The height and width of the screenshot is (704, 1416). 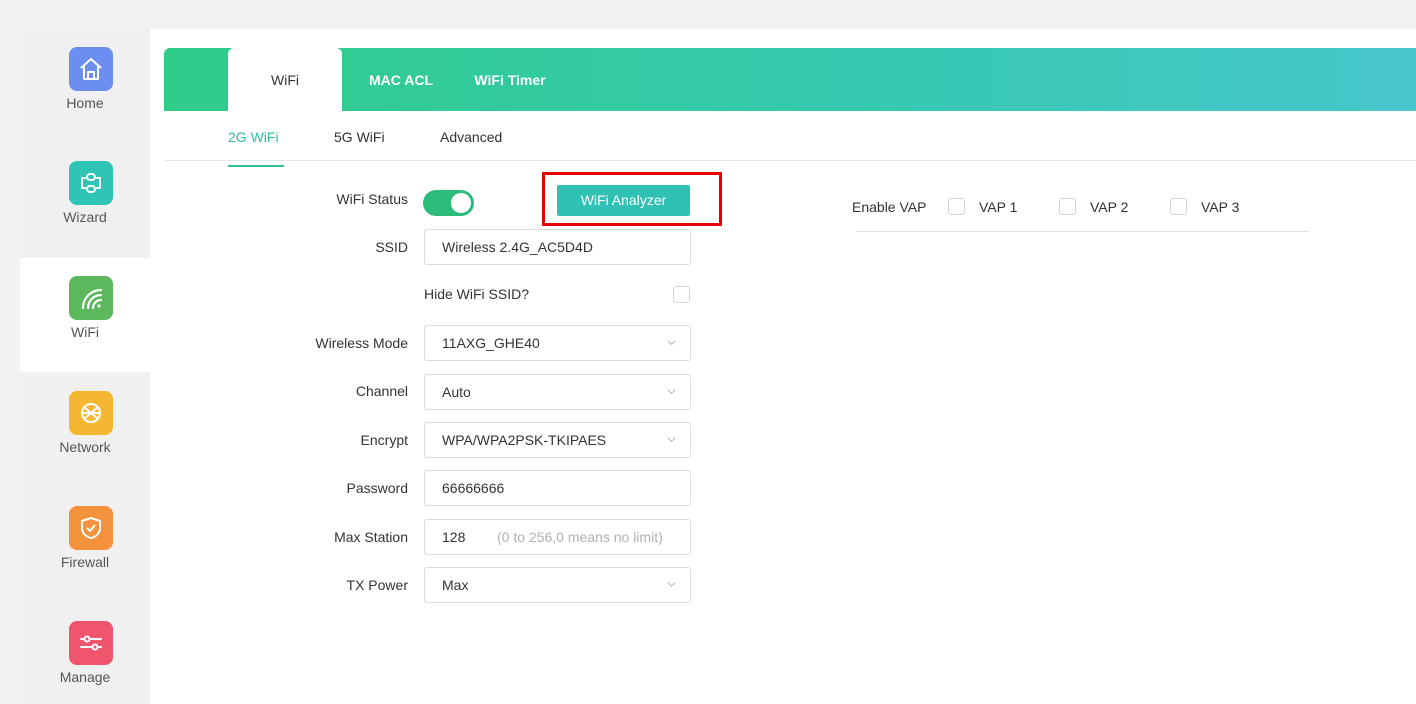 I want to click on toggle-knob, so click(x=461, y=203).